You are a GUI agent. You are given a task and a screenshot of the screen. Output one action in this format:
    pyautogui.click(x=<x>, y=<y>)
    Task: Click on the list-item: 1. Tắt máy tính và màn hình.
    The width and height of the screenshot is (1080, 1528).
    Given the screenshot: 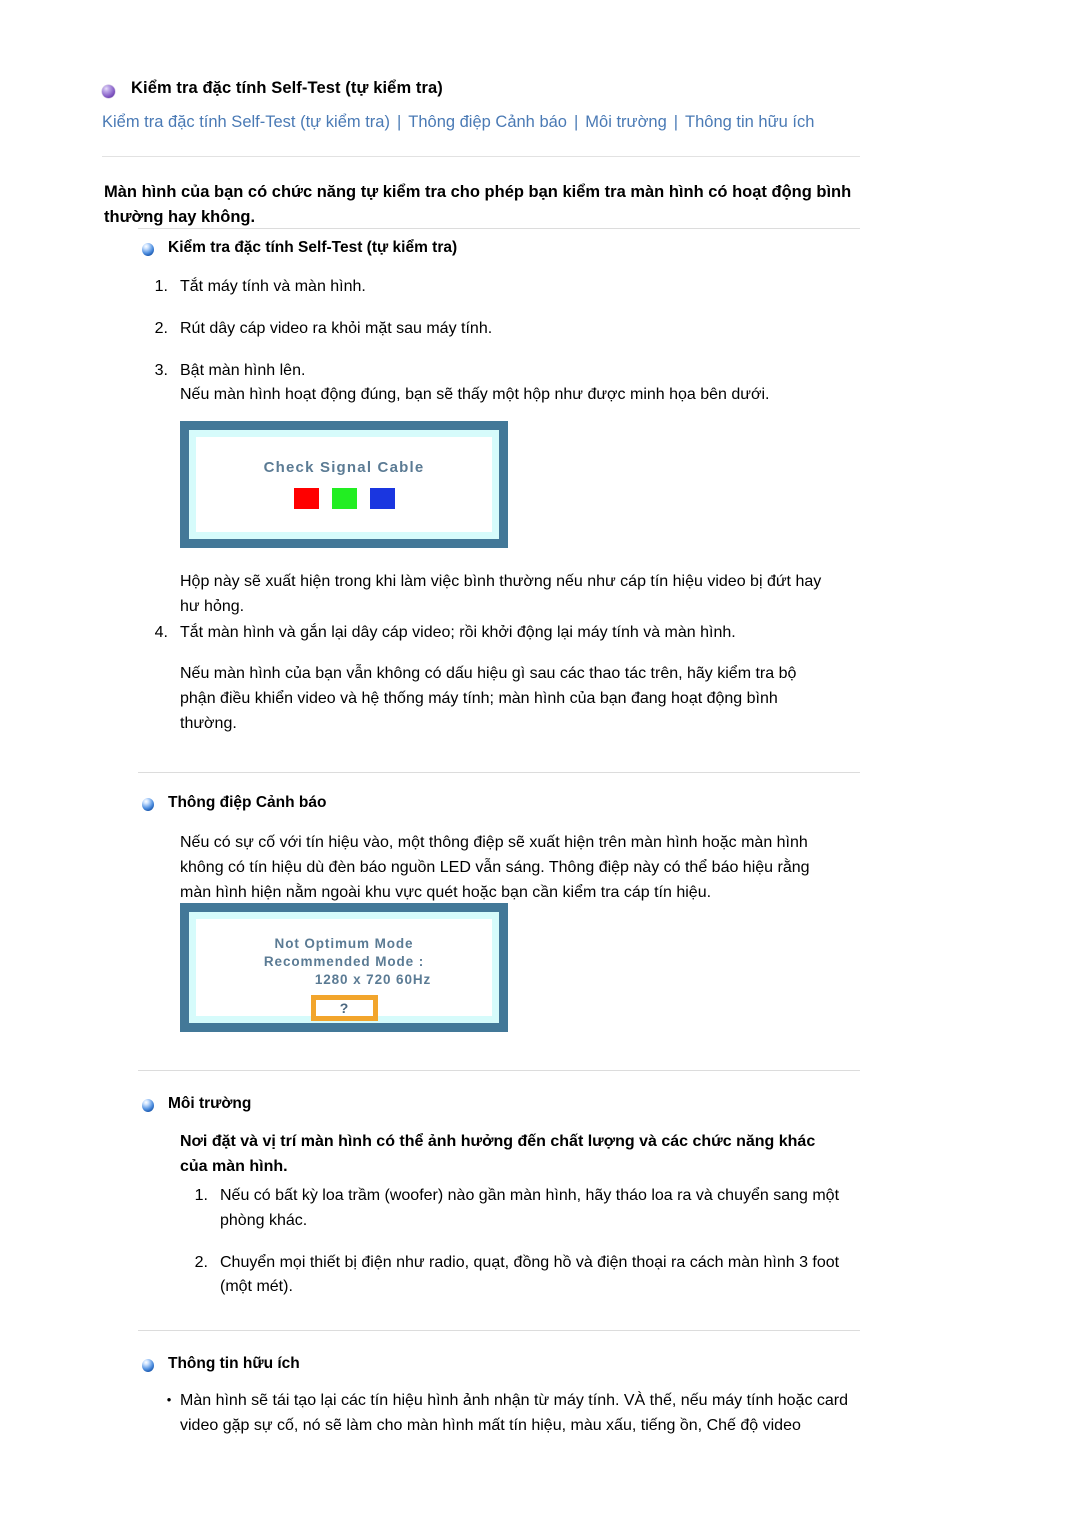 What is the action you would take?
    pyautogui.click(x=500, y=287)
    